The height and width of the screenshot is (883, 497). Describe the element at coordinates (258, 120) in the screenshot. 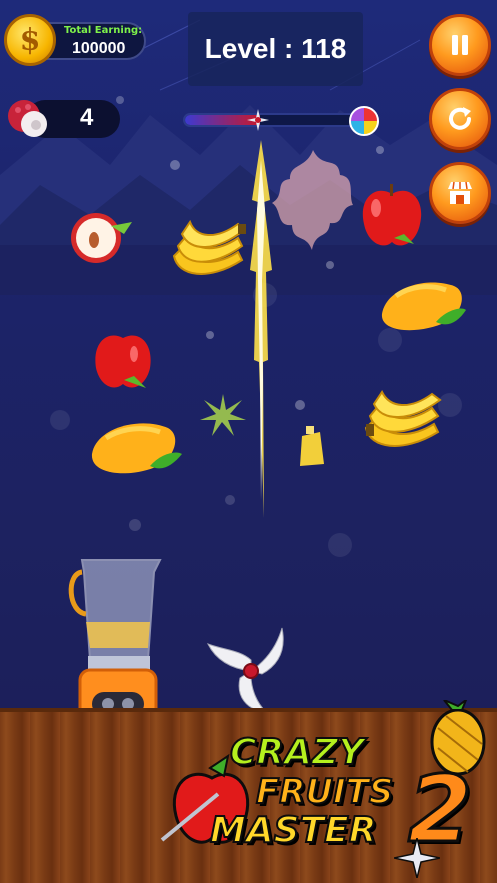

I see `progress-shuriken-marker-icon` at that location.